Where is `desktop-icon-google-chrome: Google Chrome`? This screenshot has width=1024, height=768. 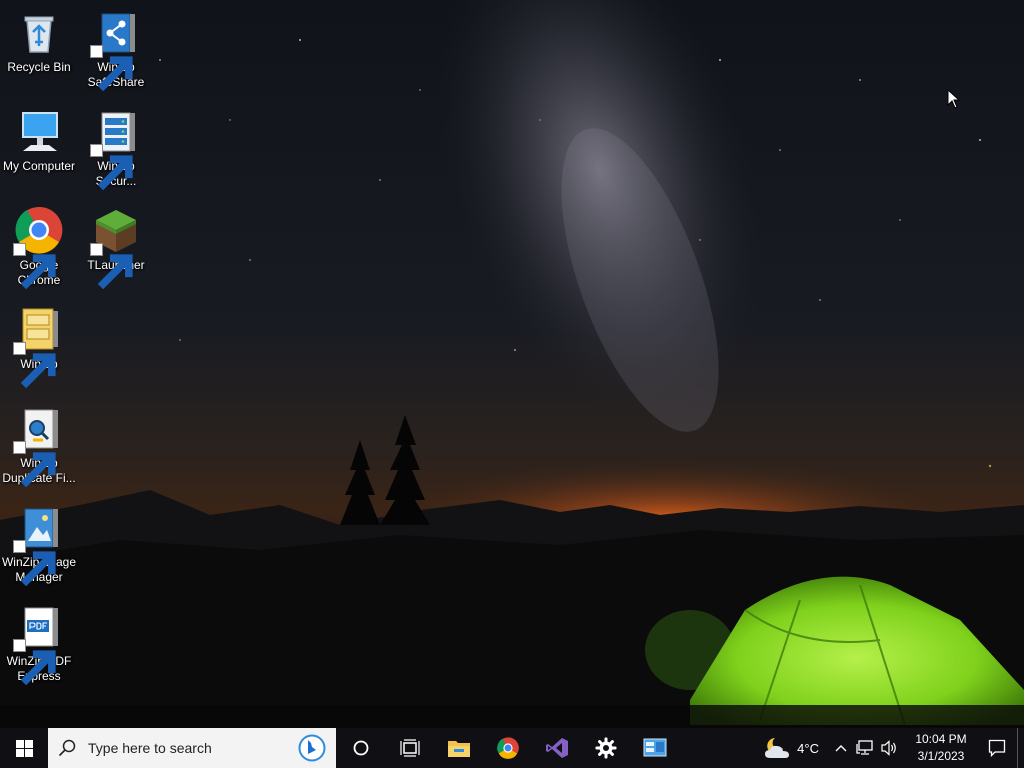 desktop-icon-google-chrome: Google Chrome is located at coordinates (39, 244).